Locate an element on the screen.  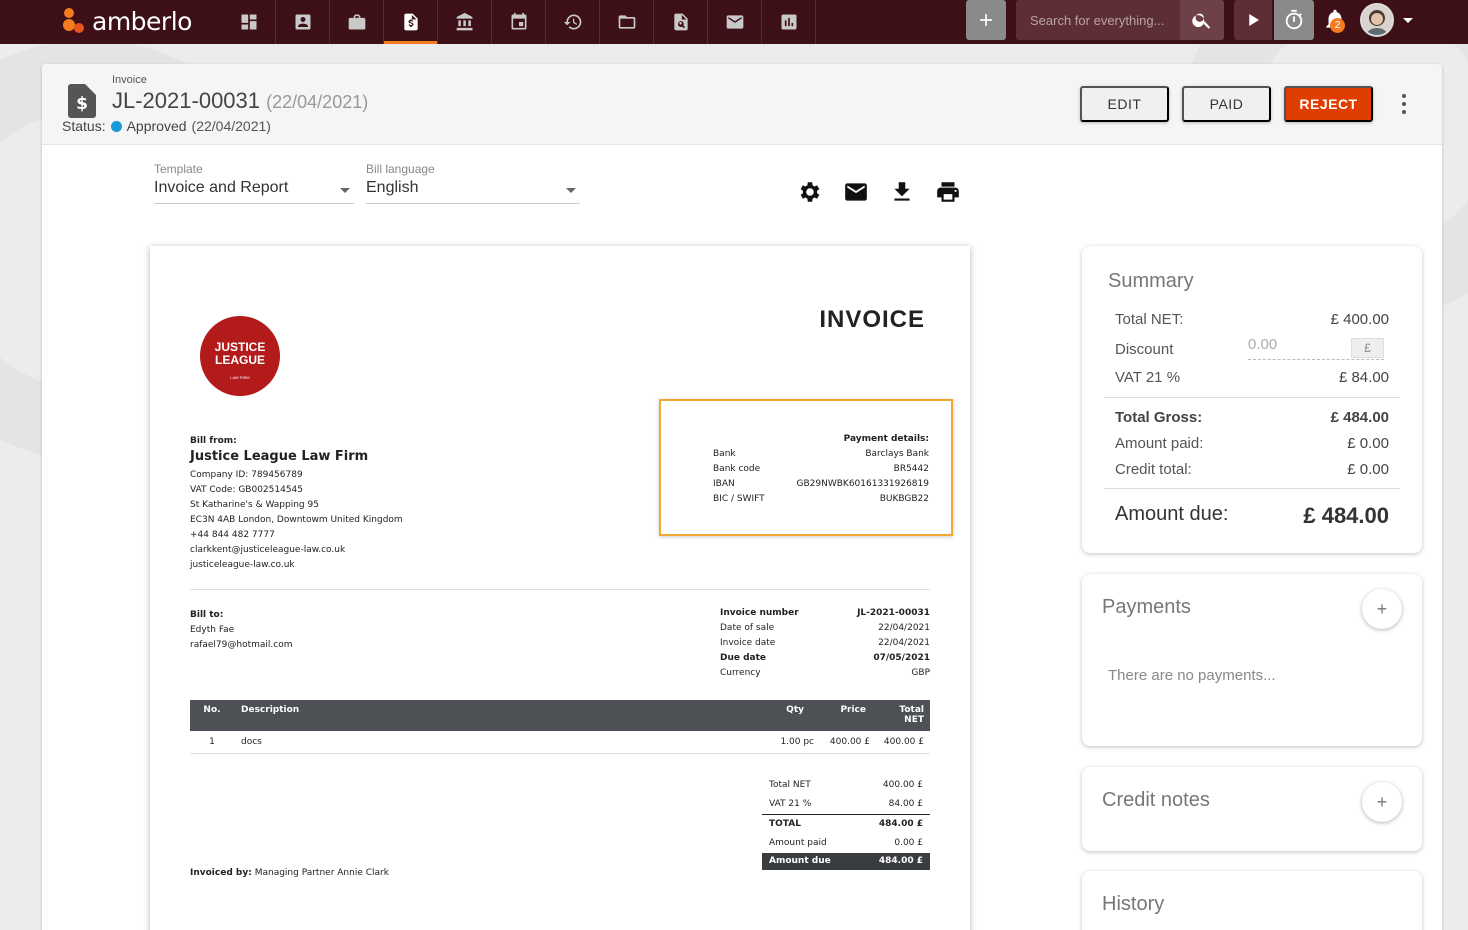
table-header-row: No. Description Qty Price Total NET is located at coordinates (560, 715).